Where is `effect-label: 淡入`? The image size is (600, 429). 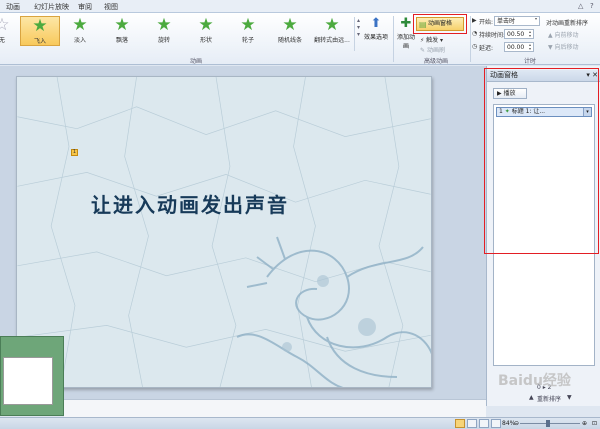 effect-label: 淡入 is located at coordinates (79, 40).